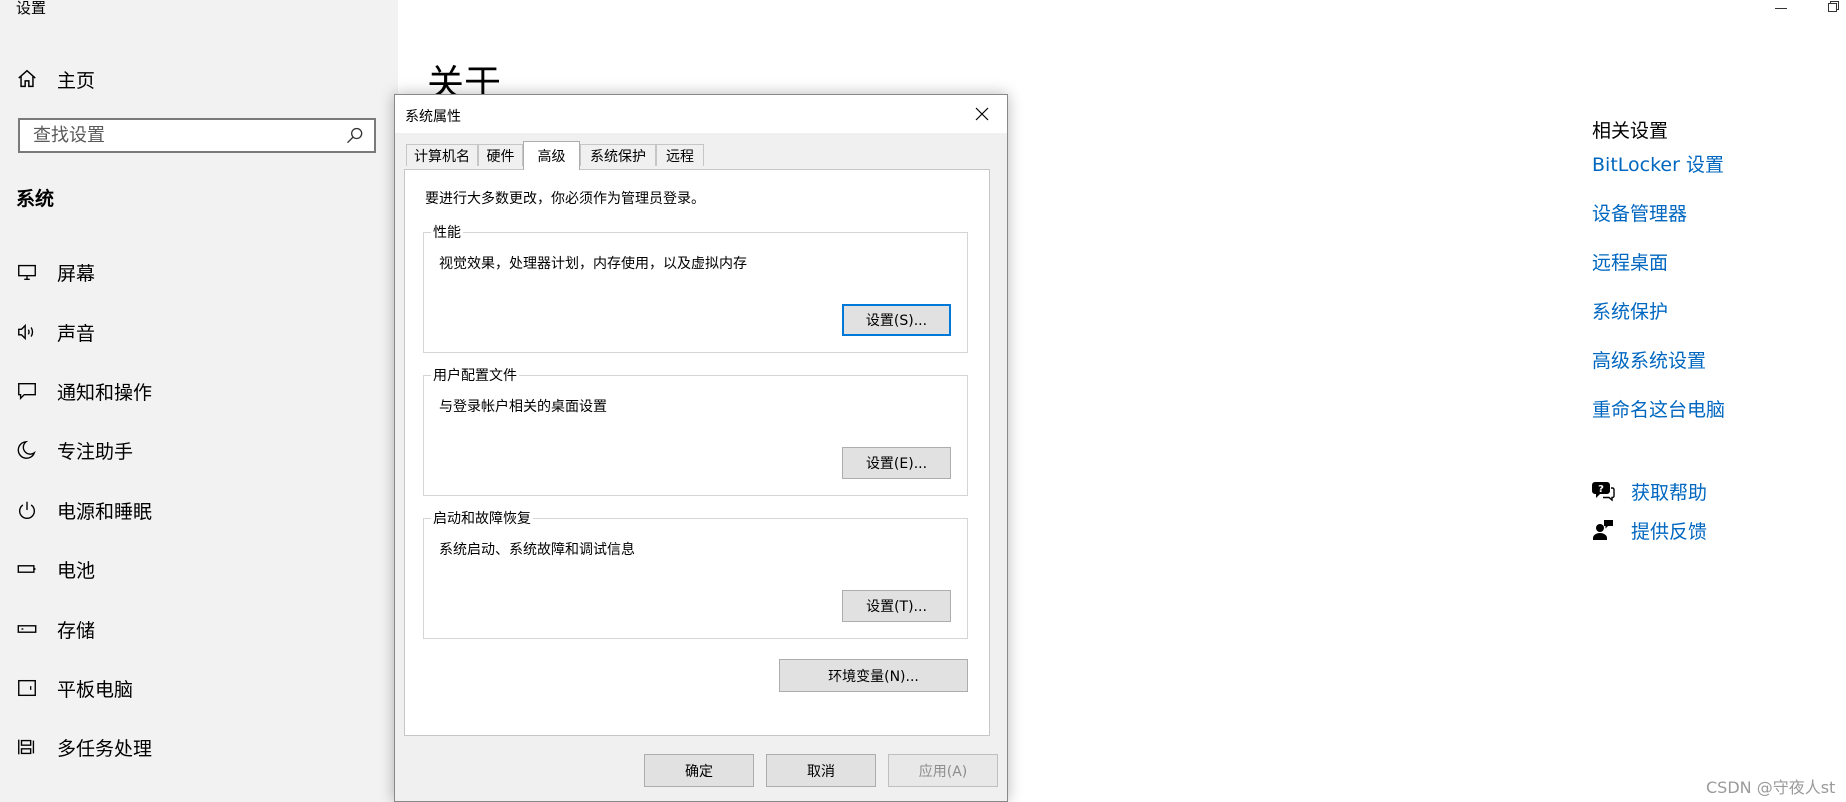 Image resolution: width=1846 pixels, height=802 pixels. I want to click on sidebar-item-display: 屏幕, so click(55, 272).